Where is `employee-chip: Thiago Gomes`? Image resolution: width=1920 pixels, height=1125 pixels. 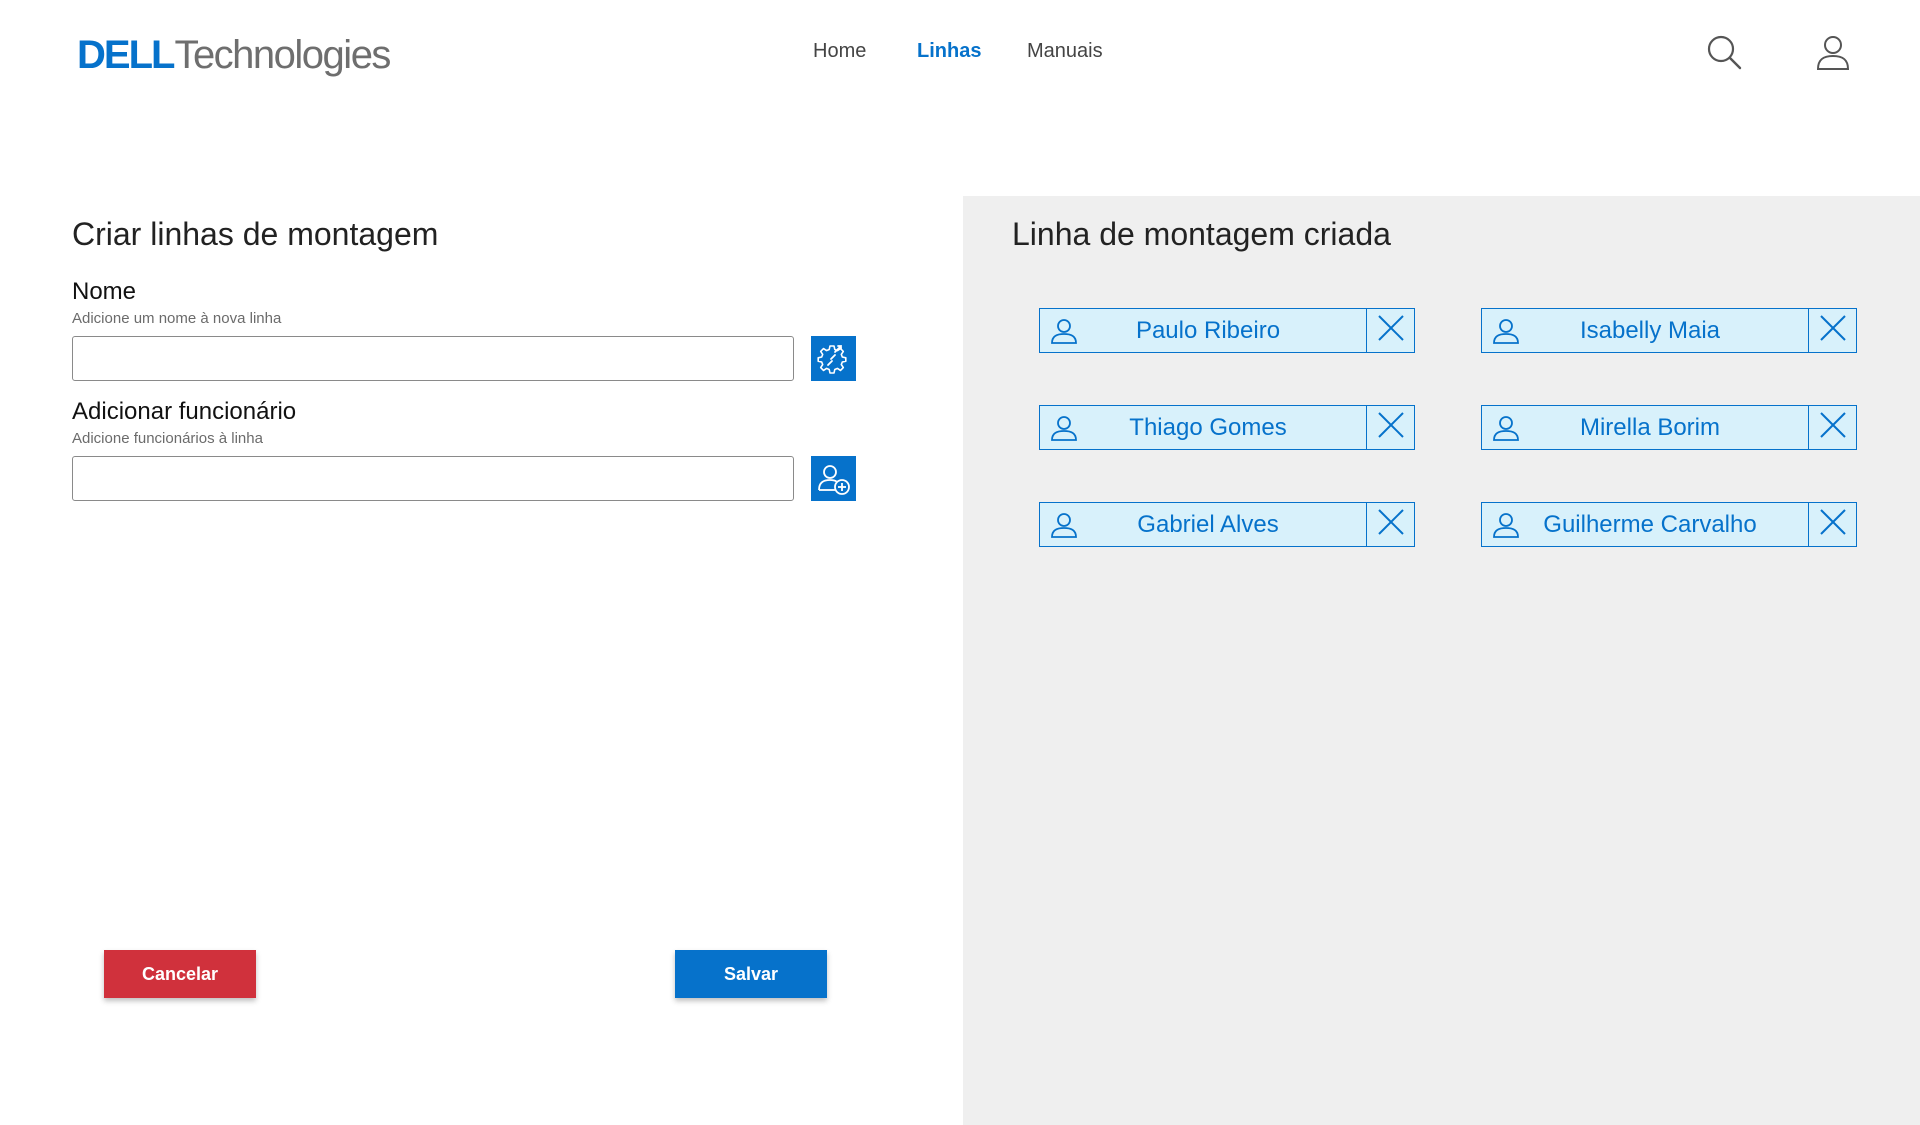
employee-chip: Thiago Gomes is located at coordinates (1227, 427).